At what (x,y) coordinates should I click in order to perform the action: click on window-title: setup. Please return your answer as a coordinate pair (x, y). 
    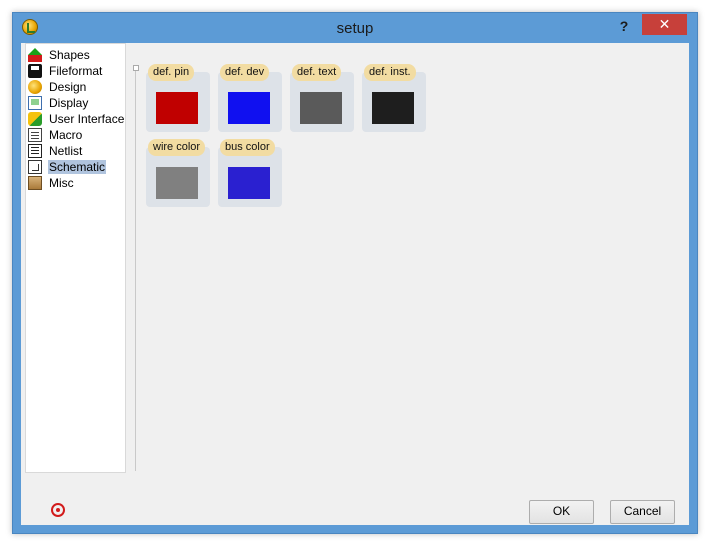
    Looking at the image, I should click on (355, 28).